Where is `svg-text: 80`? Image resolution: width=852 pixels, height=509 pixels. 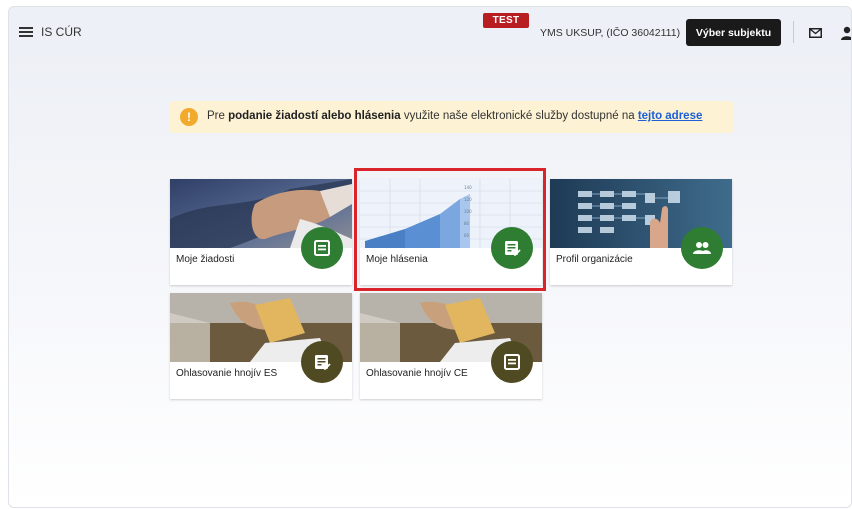 svg-text: 80 is located at coordinates (467, 223).